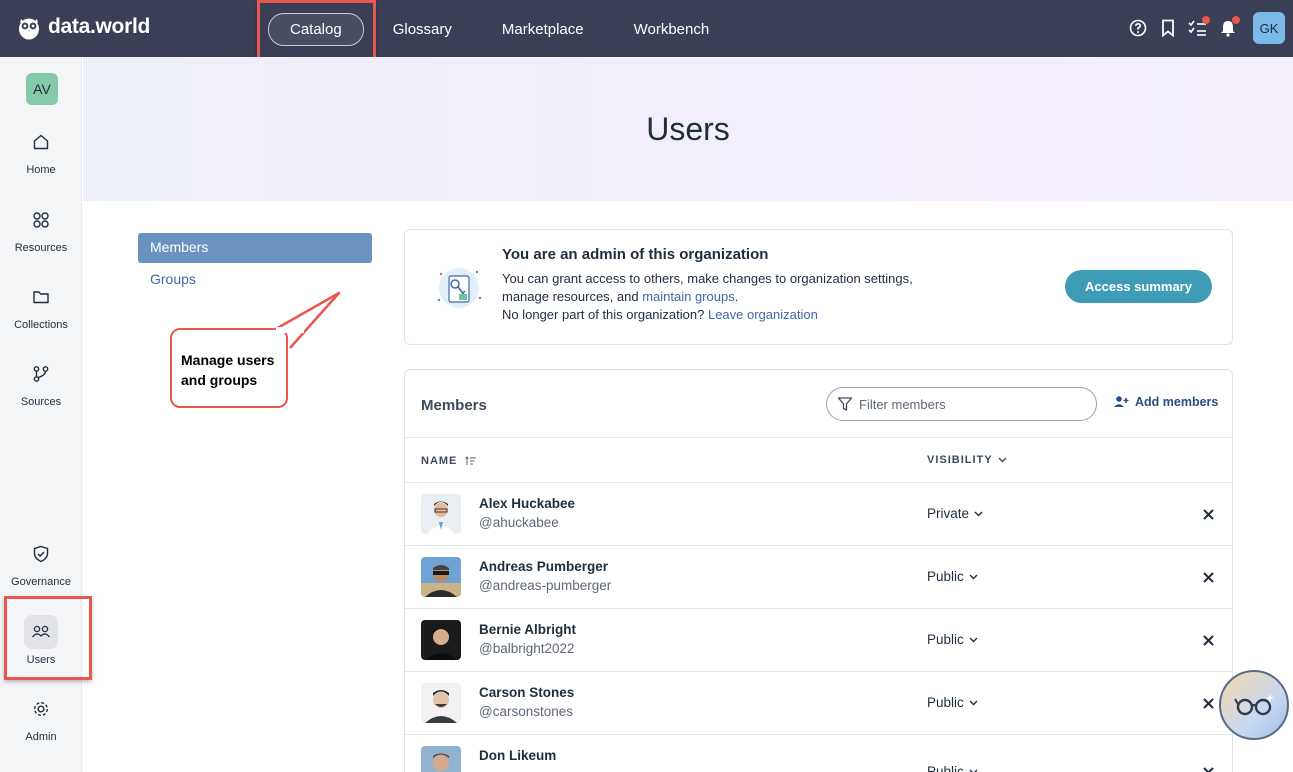  I want to click on member-name: Bernie Albright, so click(527, 629).